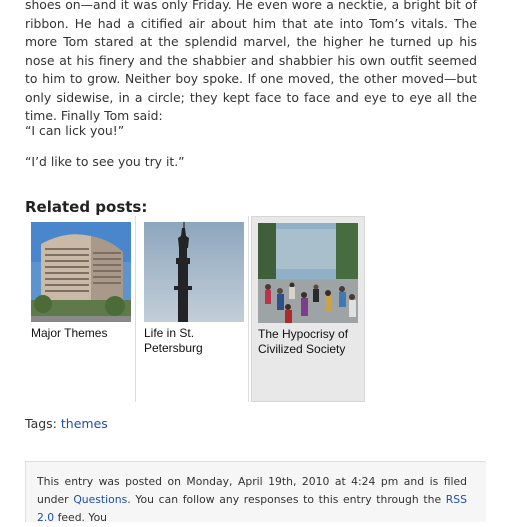  What do you see at coordinates (81, 517) in the screenshot?
I see `meta-text-part: feed. You` at bounding box center [81, 517].